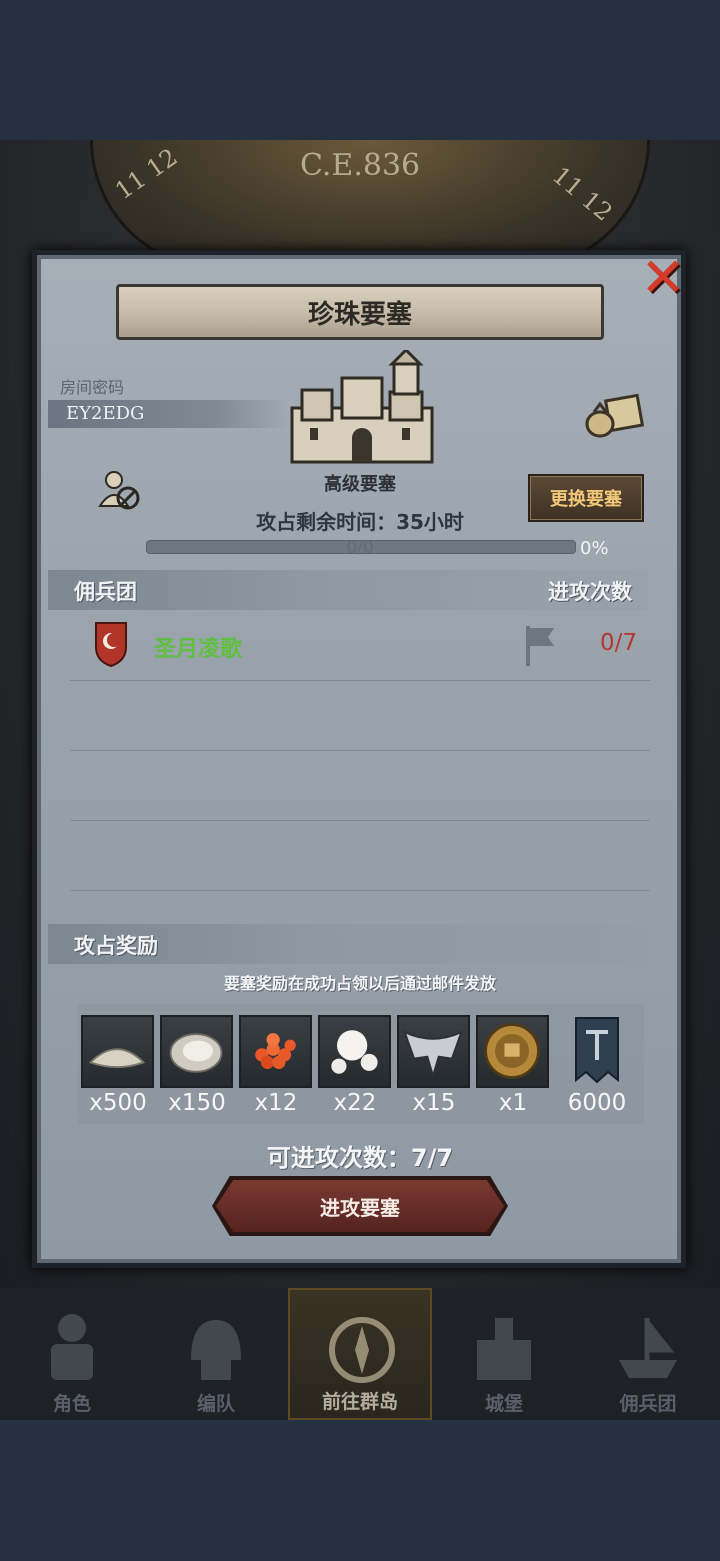 This screenshot has width=720, height=1561. What do you see at coordinates (120, 490) in the screenshot?
I see `user-blocked-icon` at bounding box center [120, 490].